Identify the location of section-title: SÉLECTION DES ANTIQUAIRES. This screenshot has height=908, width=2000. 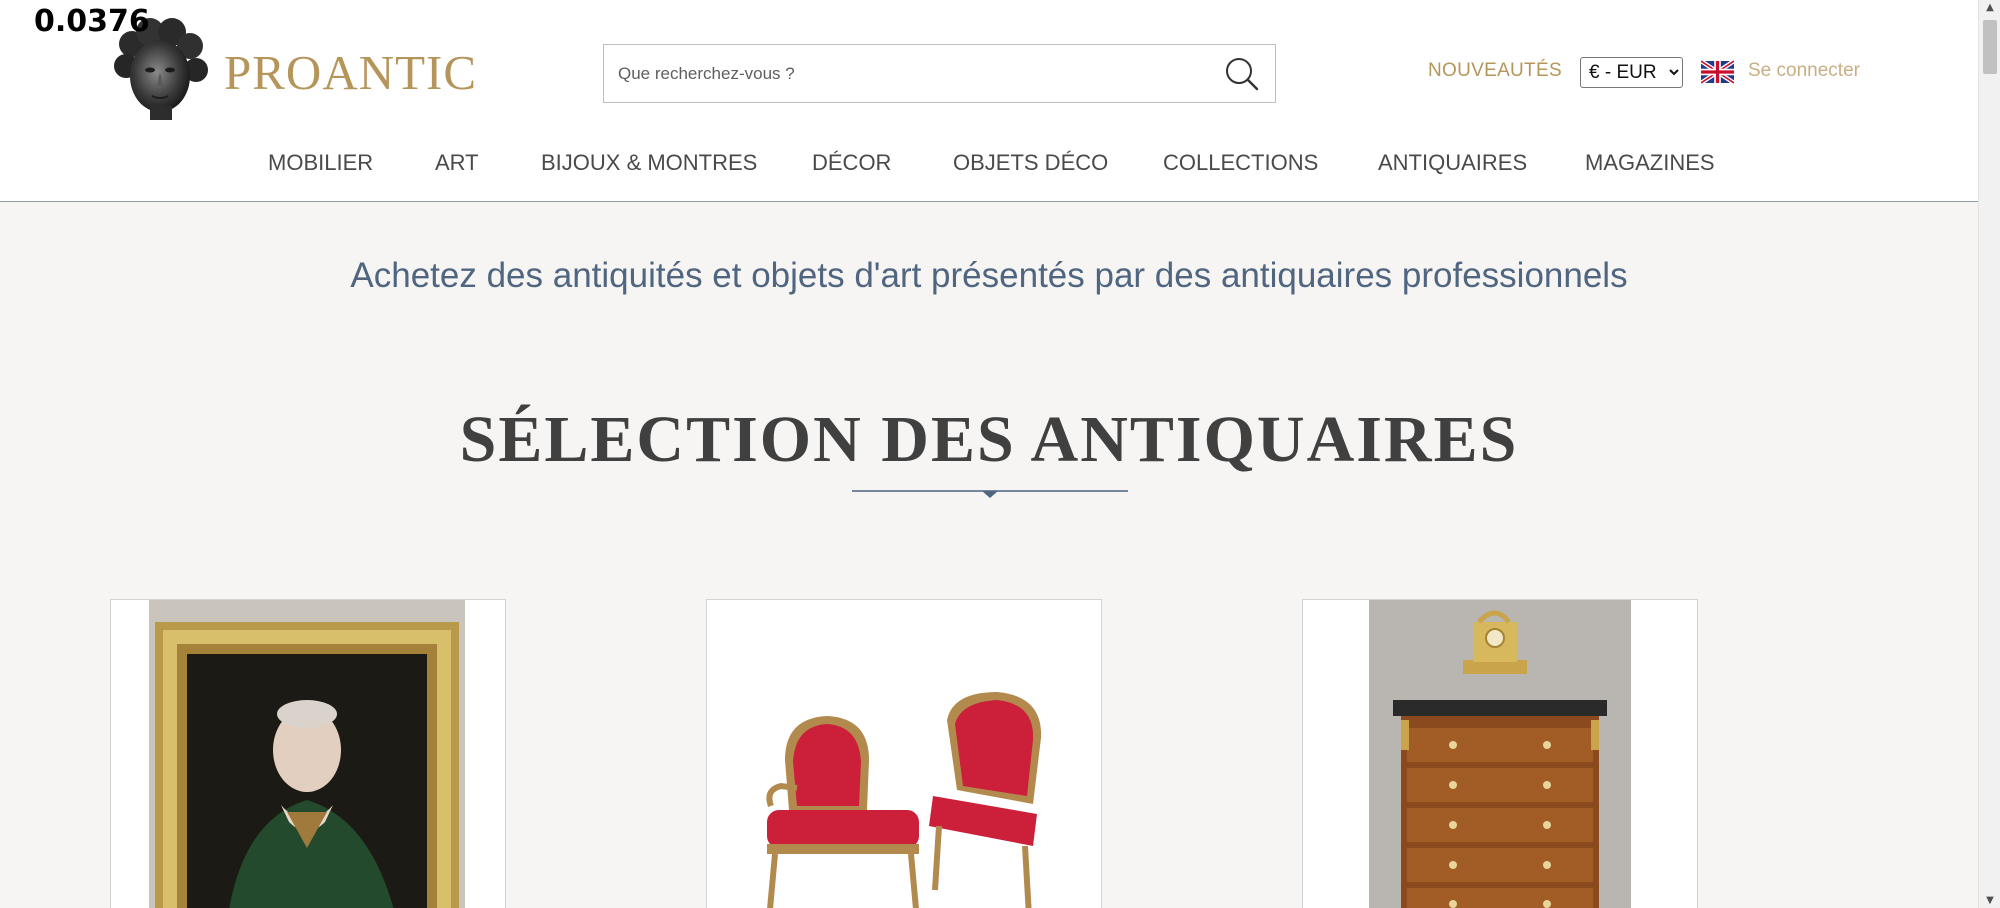
(989, 439).